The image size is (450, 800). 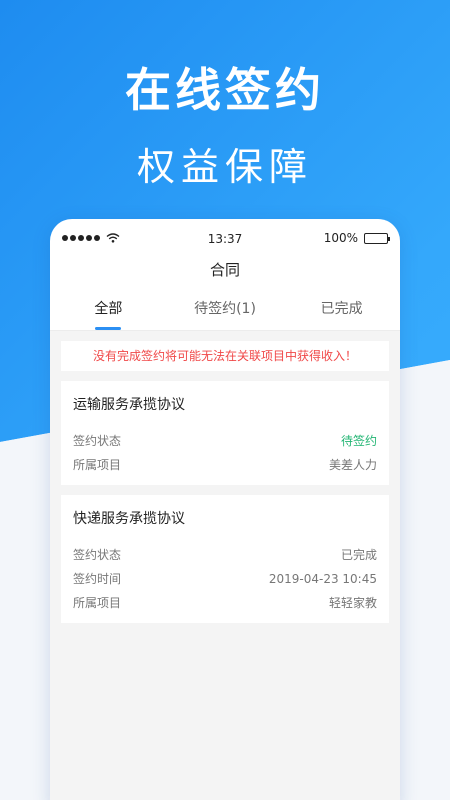 What do you see at coordinates (108, 309) in the screenshot?
I see `tab-all: 全部` at bounding box center [108, 309].